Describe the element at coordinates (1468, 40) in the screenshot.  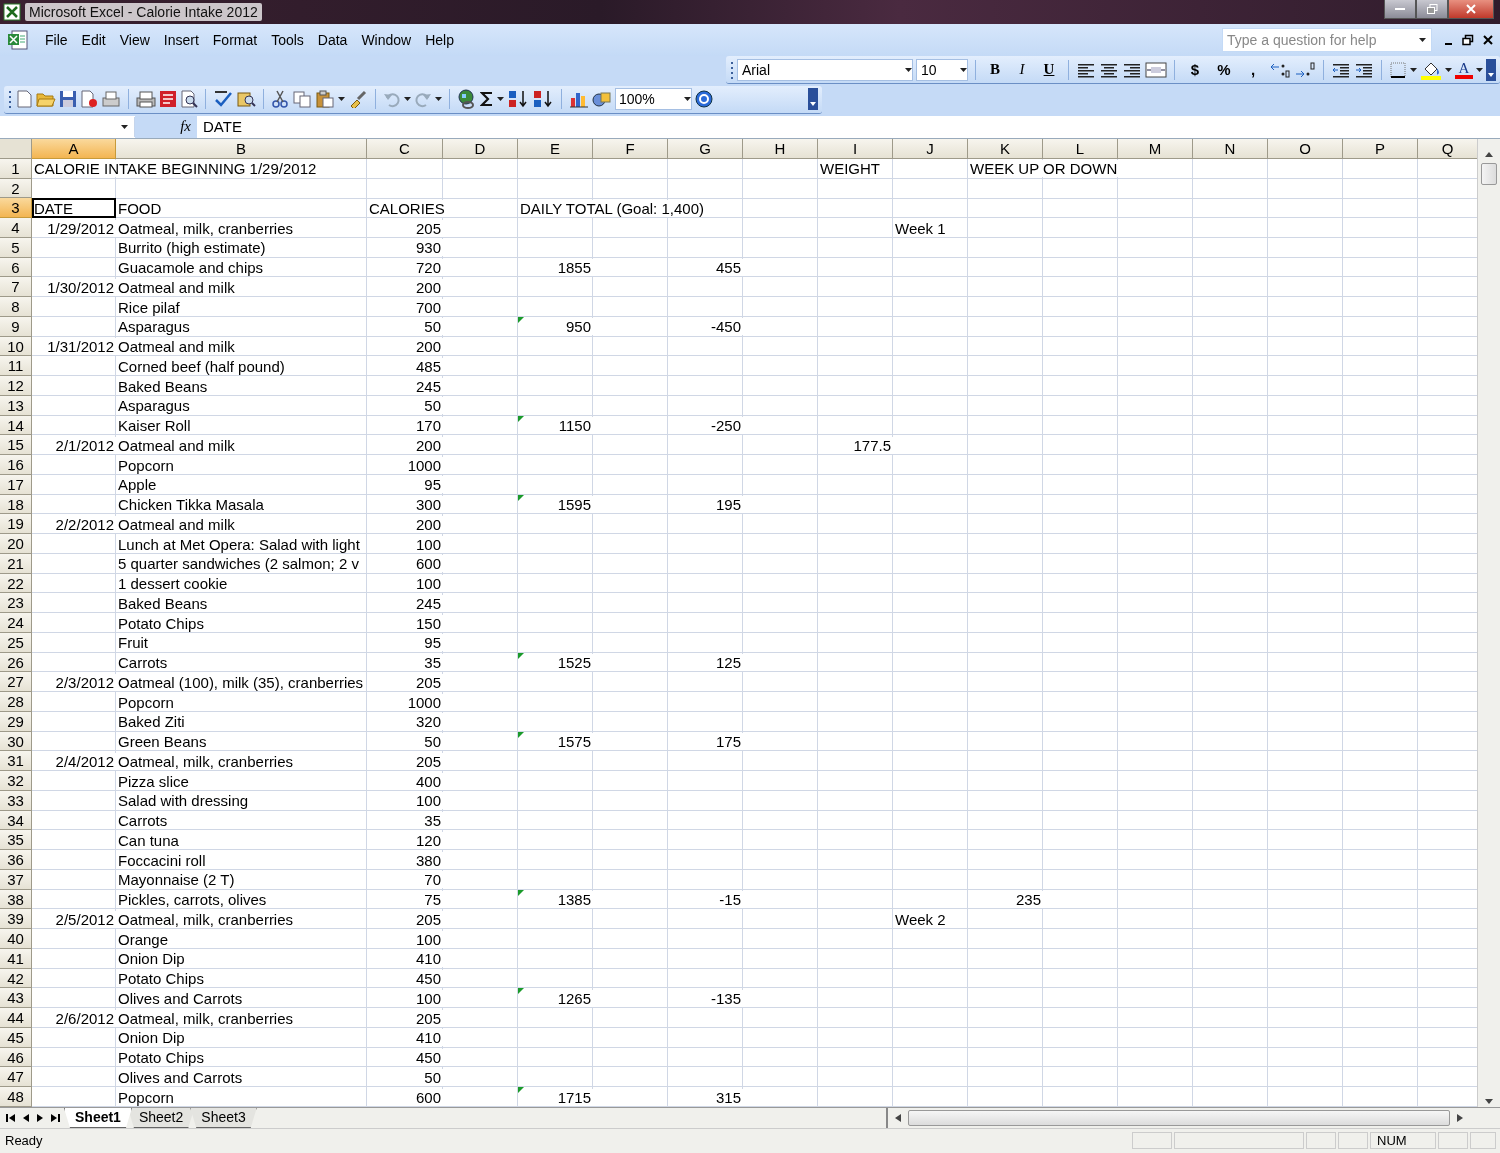
I see `restore-icon` at that location.